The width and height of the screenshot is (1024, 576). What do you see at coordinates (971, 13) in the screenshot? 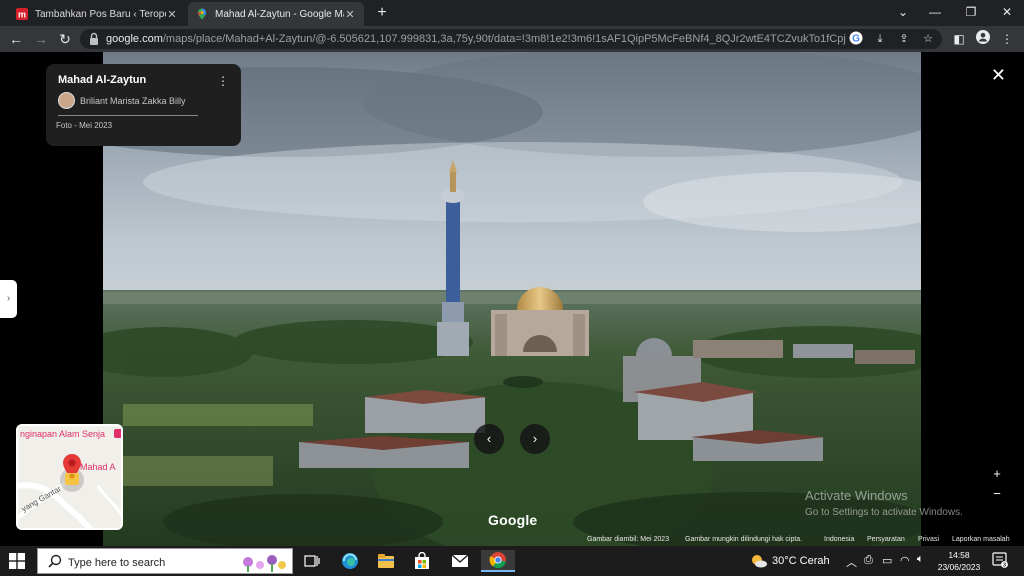
I see `restore-icon: ❐` at bounding box center [971, 13].